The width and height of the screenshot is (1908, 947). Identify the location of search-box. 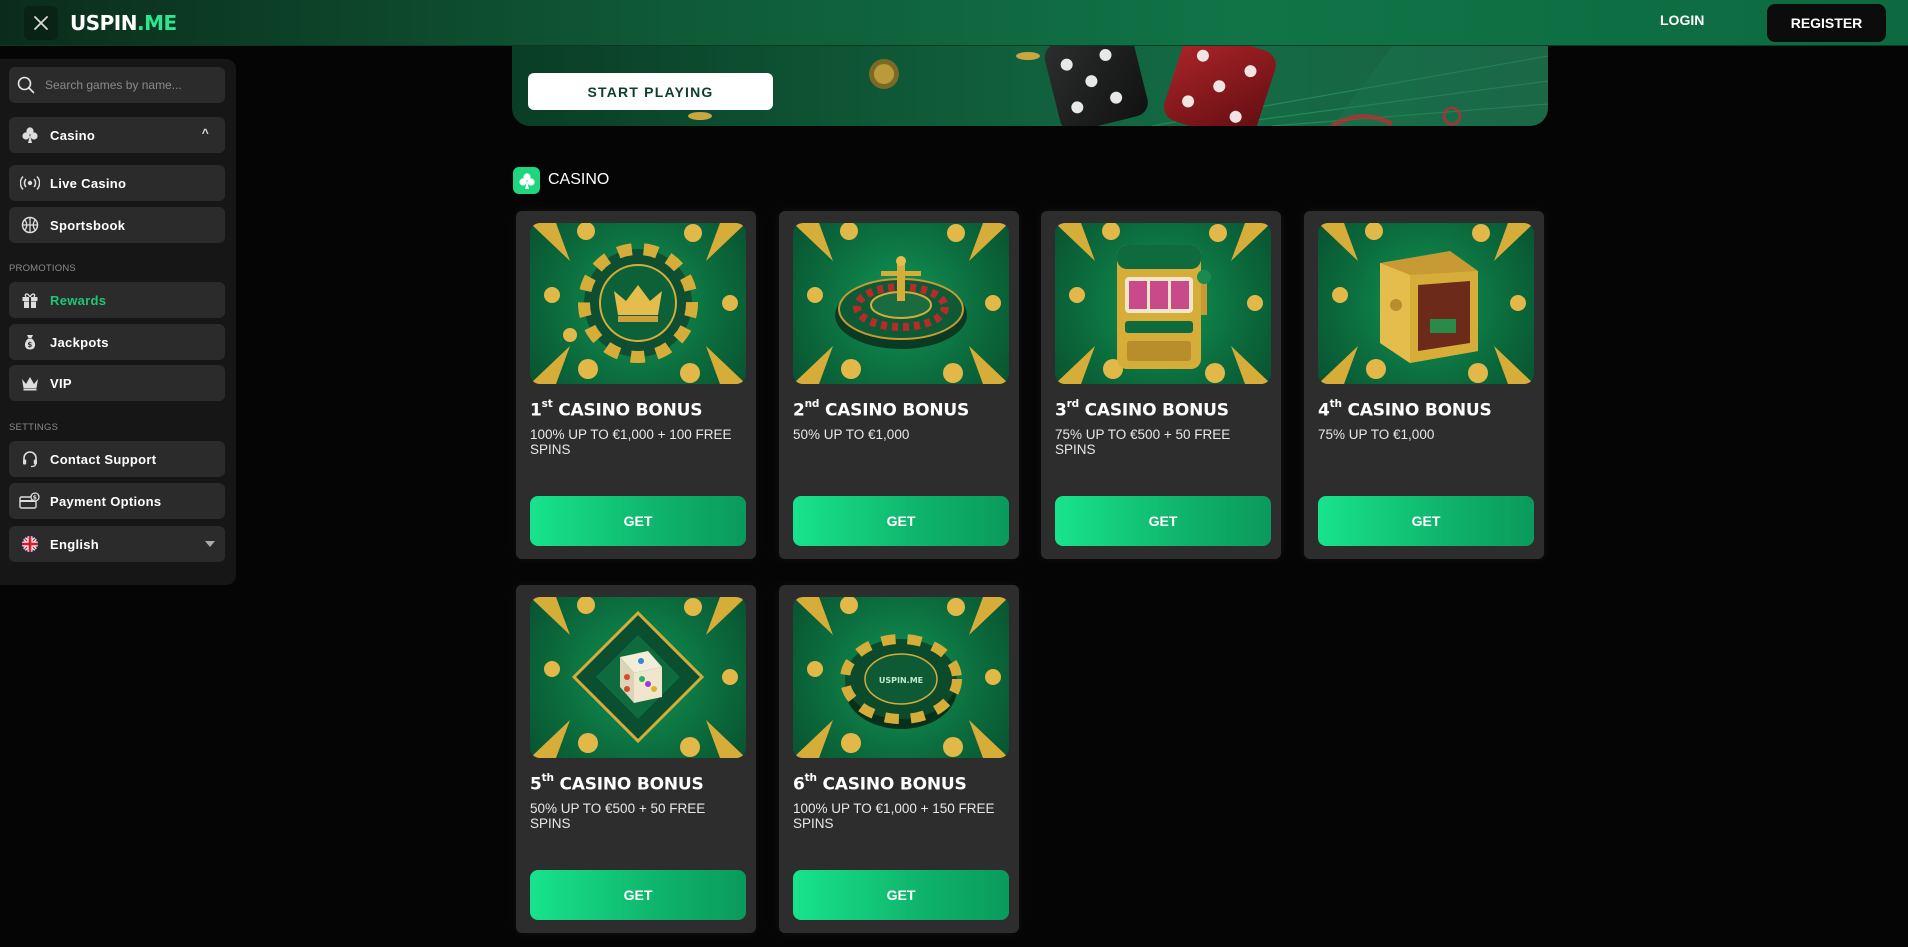
(117, 85).